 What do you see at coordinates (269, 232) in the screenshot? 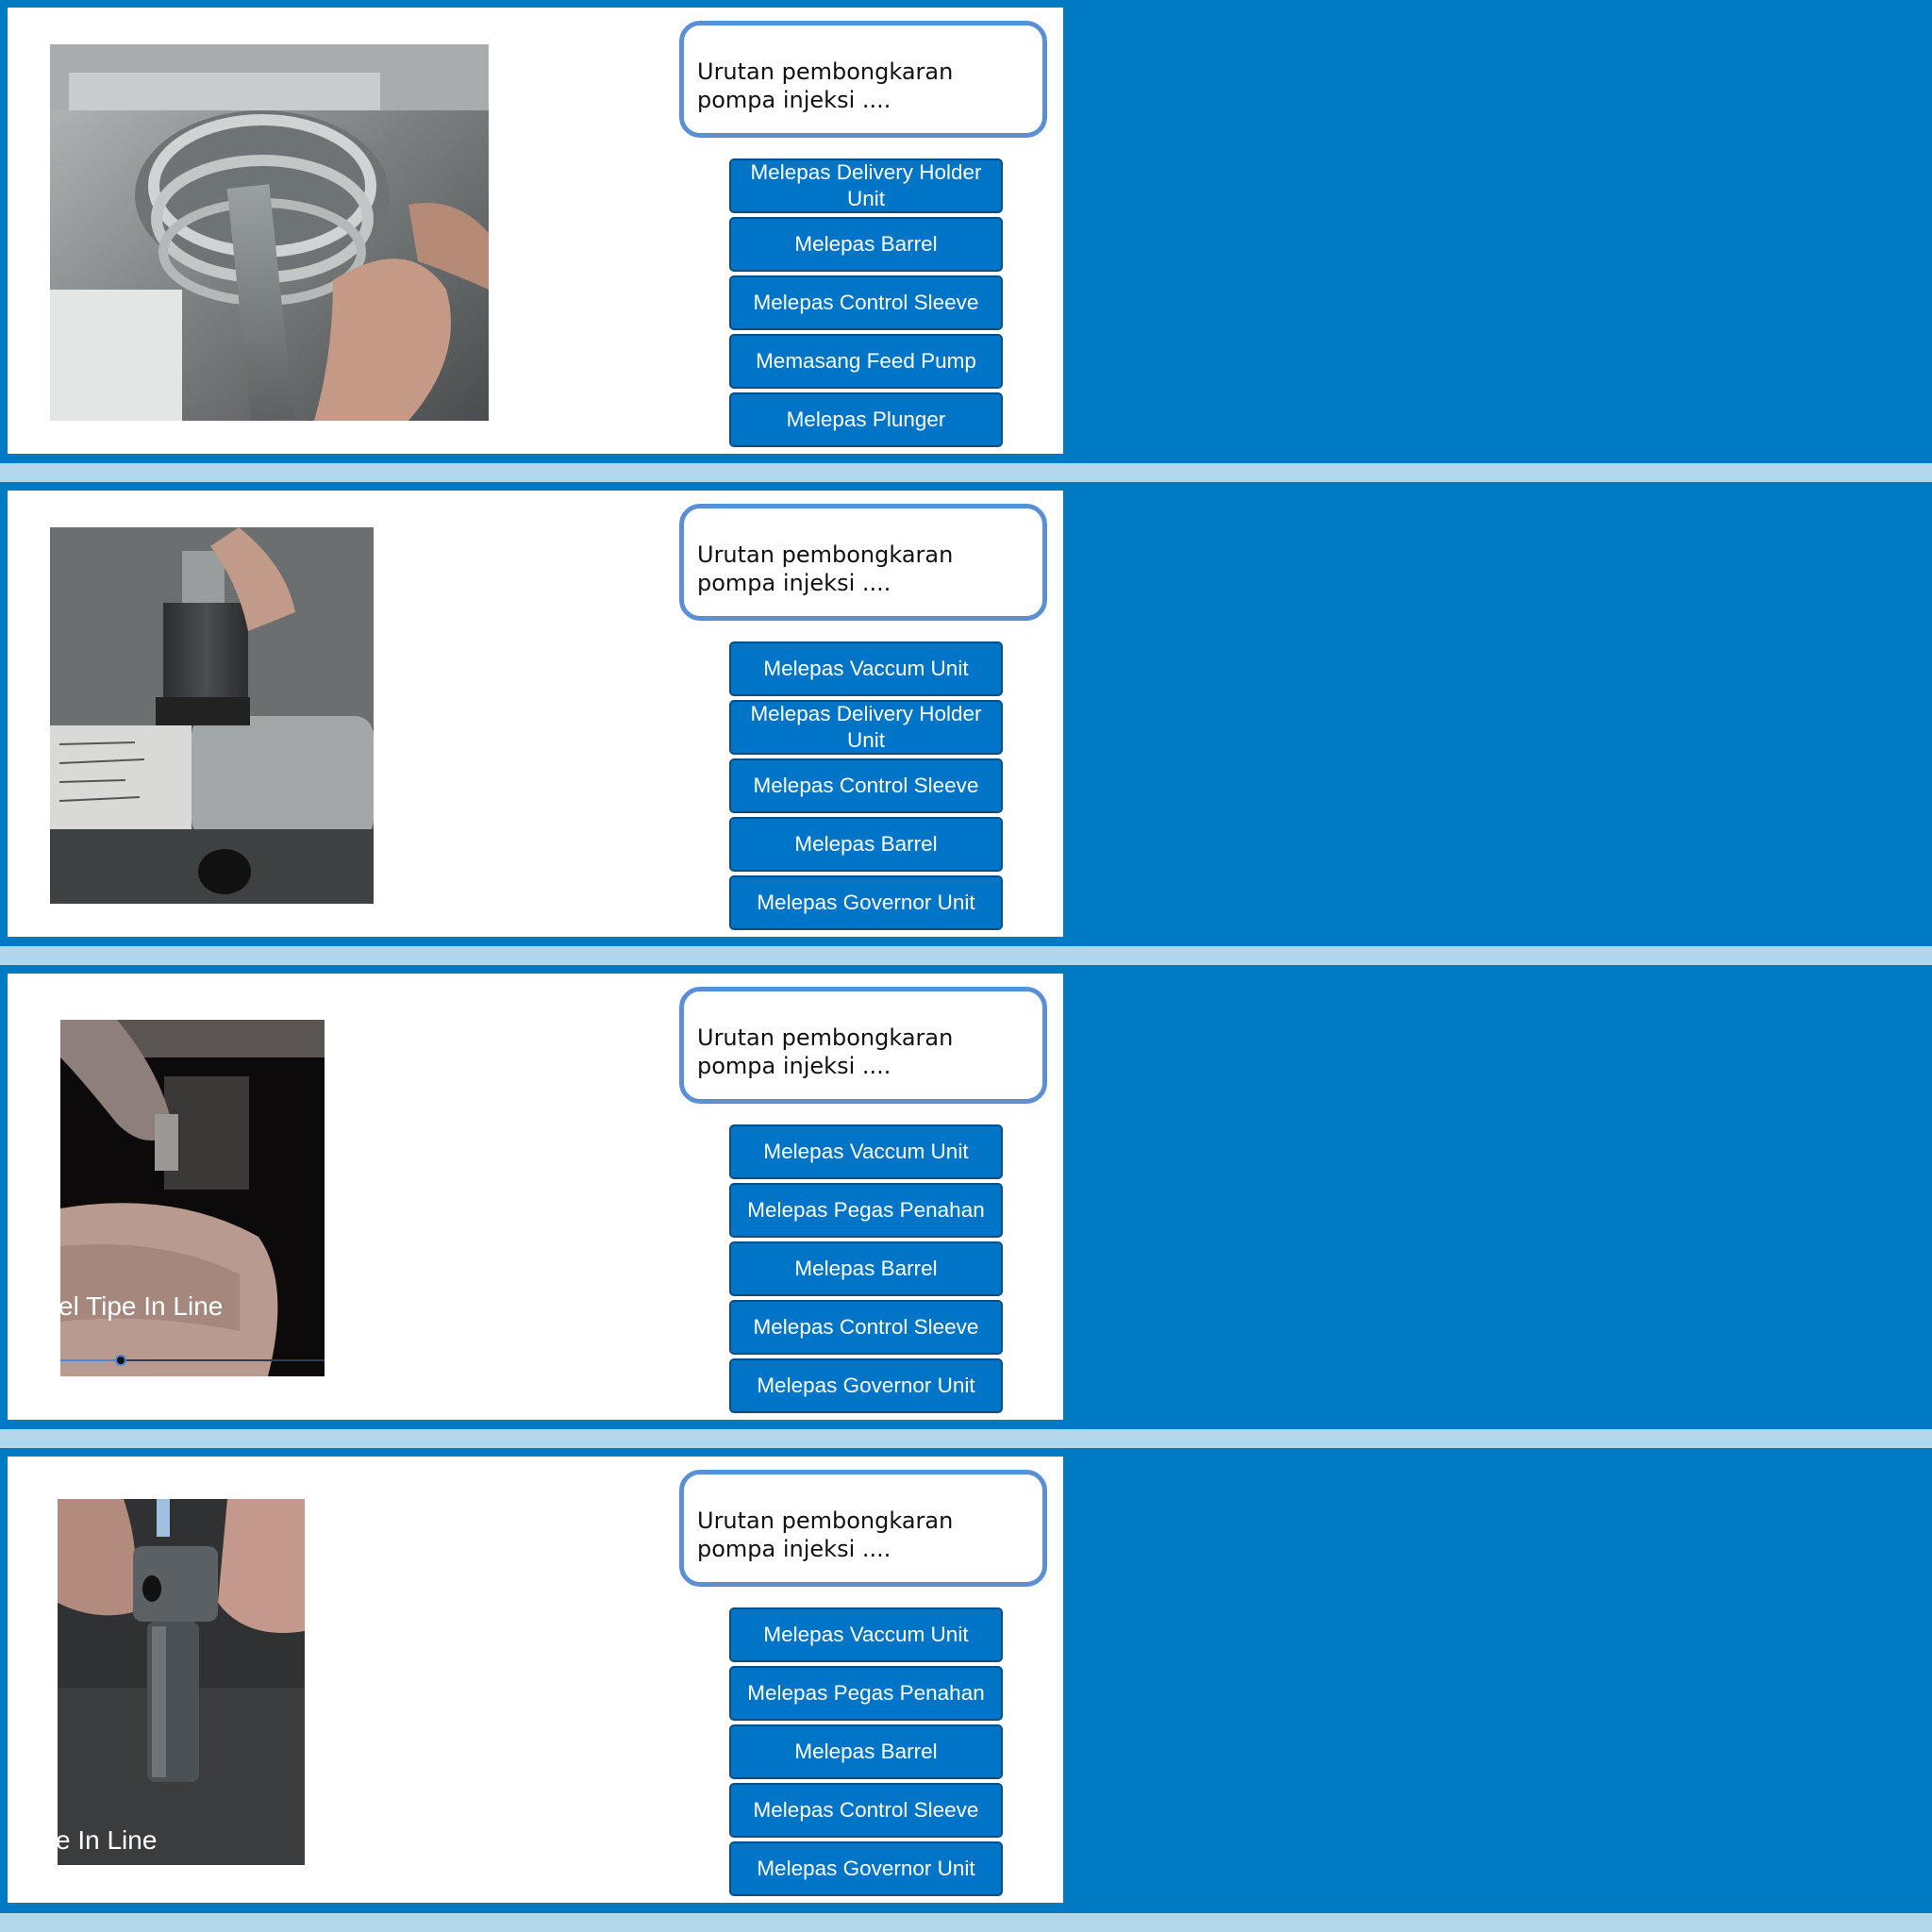
I see `injection-pump-photo` at bounding box center [269, 232].